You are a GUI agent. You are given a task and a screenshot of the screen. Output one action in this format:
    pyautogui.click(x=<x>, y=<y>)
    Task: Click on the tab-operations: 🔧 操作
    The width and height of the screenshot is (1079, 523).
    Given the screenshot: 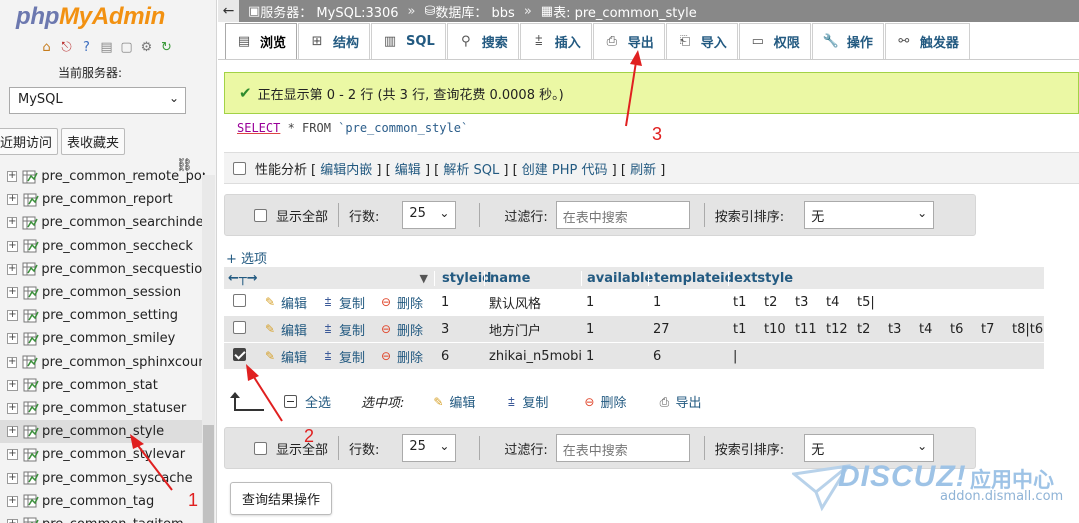 What is the action you would take?
    pyautogui.click(x=847, y=41)
    